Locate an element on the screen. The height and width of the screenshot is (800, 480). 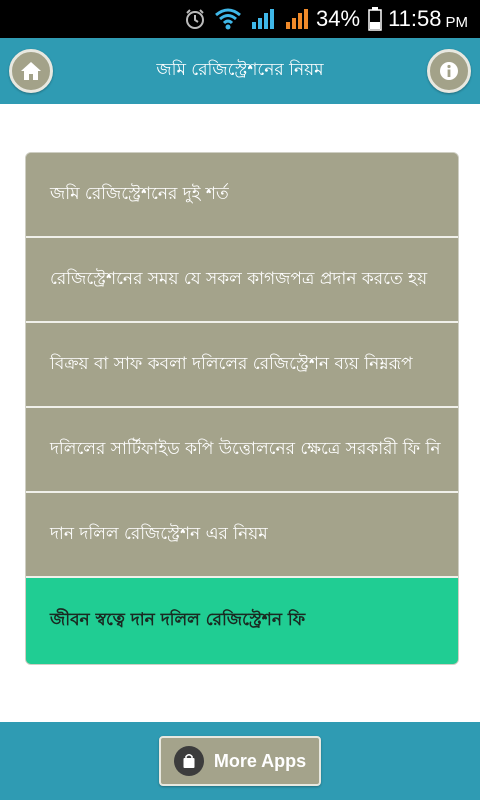
bottom-bar: More Apps is located at coordinates (240, 761).